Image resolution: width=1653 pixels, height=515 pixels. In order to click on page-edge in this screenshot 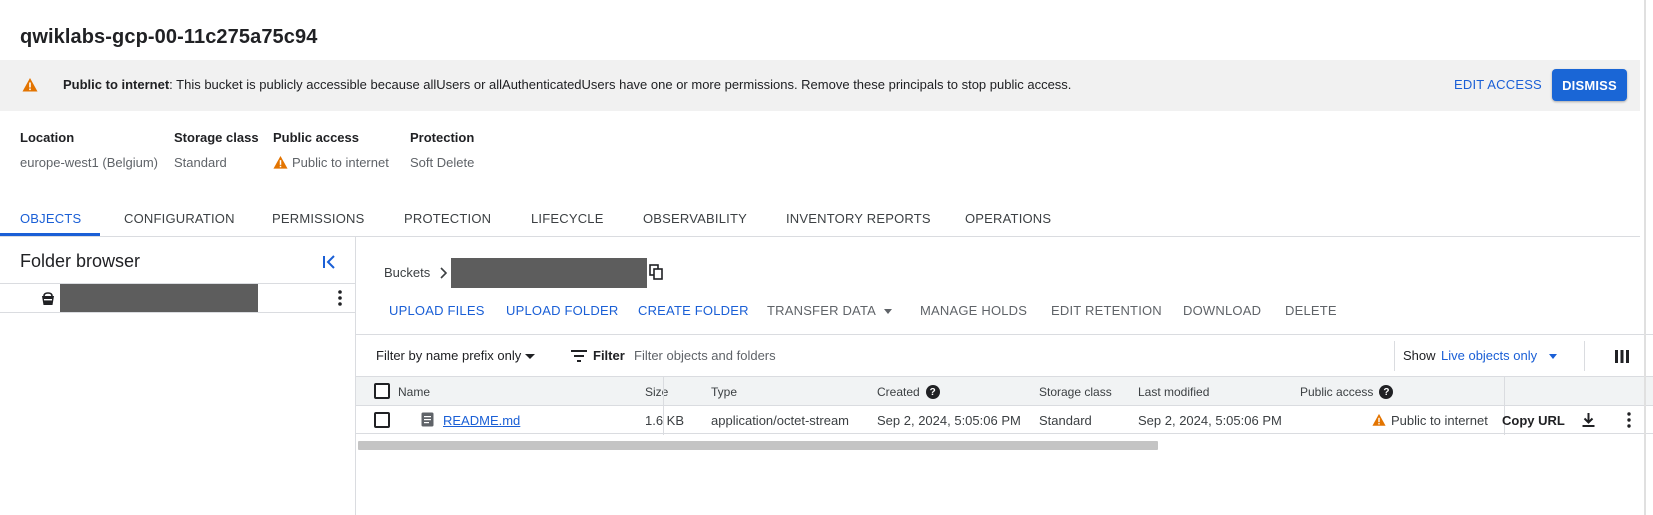, I will do `click(1645, 257)`.